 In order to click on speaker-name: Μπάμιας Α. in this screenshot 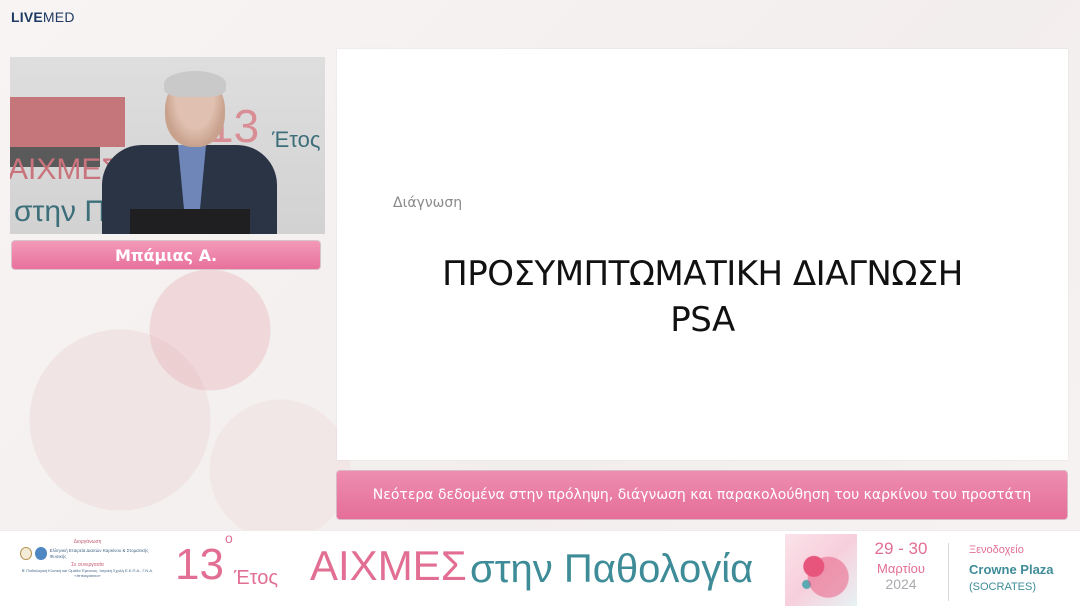, I will do `click(166, 255)`.